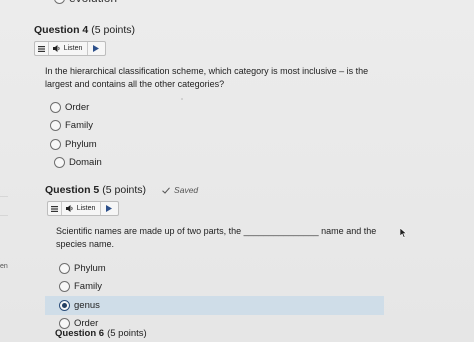 The image size is (474, 342). I want to click on prev-question-option-evolution: evolution, so click(85, 2).